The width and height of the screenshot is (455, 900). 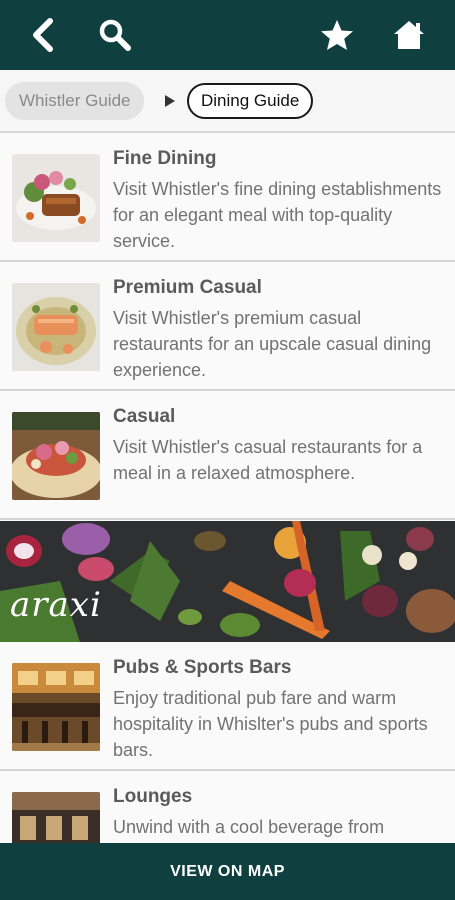 I want to click on list-item-description: Unwind with a cool beverage from, so click(x=249, y=827).